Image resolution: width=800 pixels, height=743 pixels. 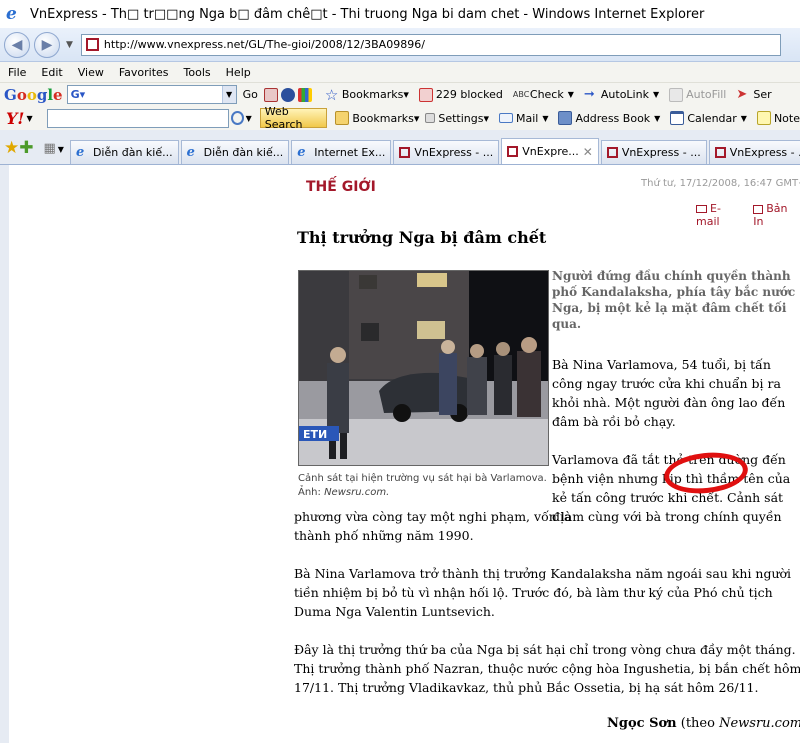 I want to click on yahoo-addressbook-button: Address Book ▼, so click(x=609, y=118).